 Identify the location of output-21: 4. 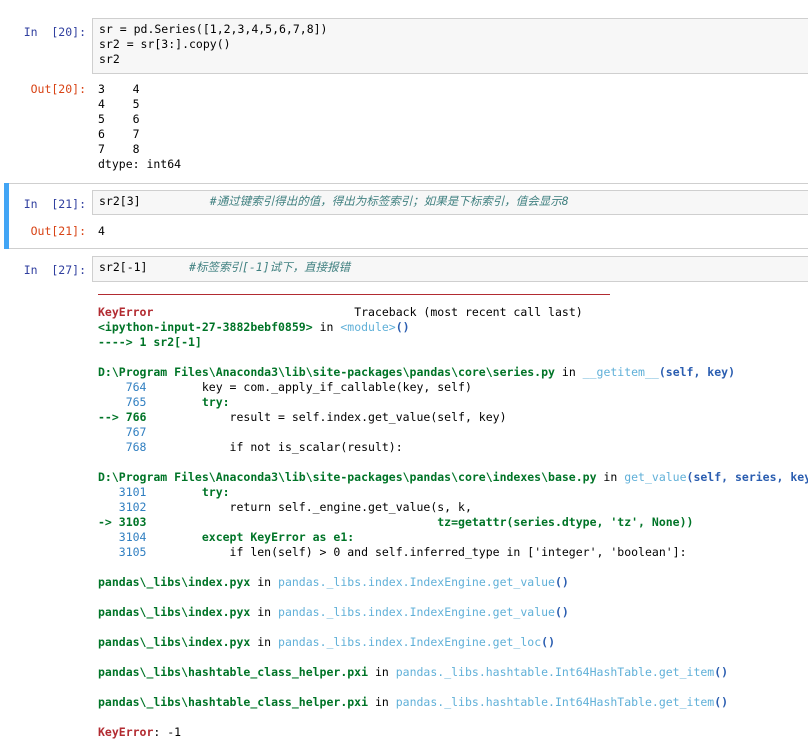
(101, 231).